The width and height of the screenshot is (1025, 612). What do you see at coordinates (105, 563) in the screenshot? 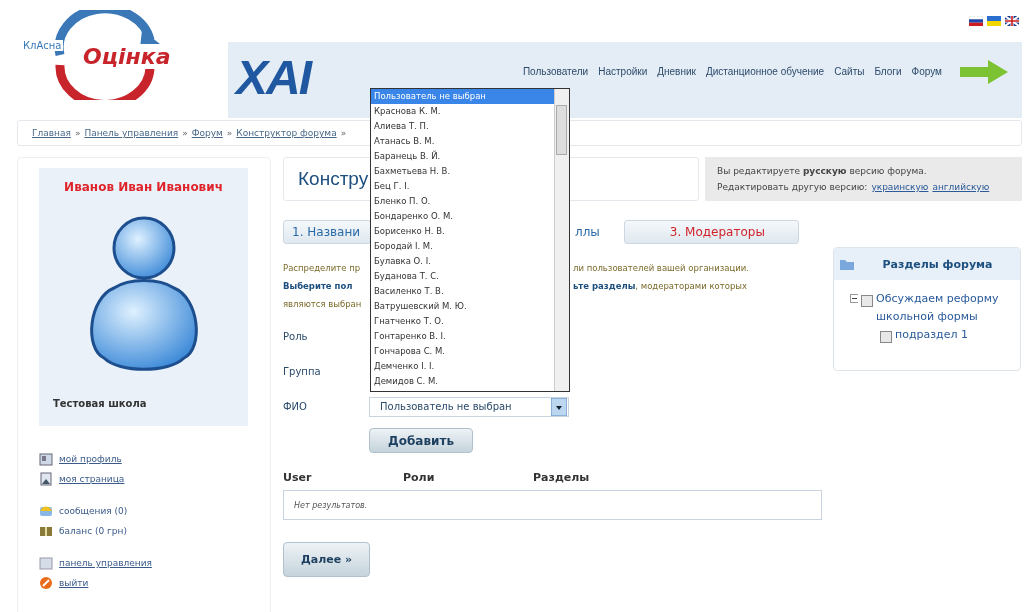
I see `sidebar-link: панель управления` at bounding box center [105, 563].